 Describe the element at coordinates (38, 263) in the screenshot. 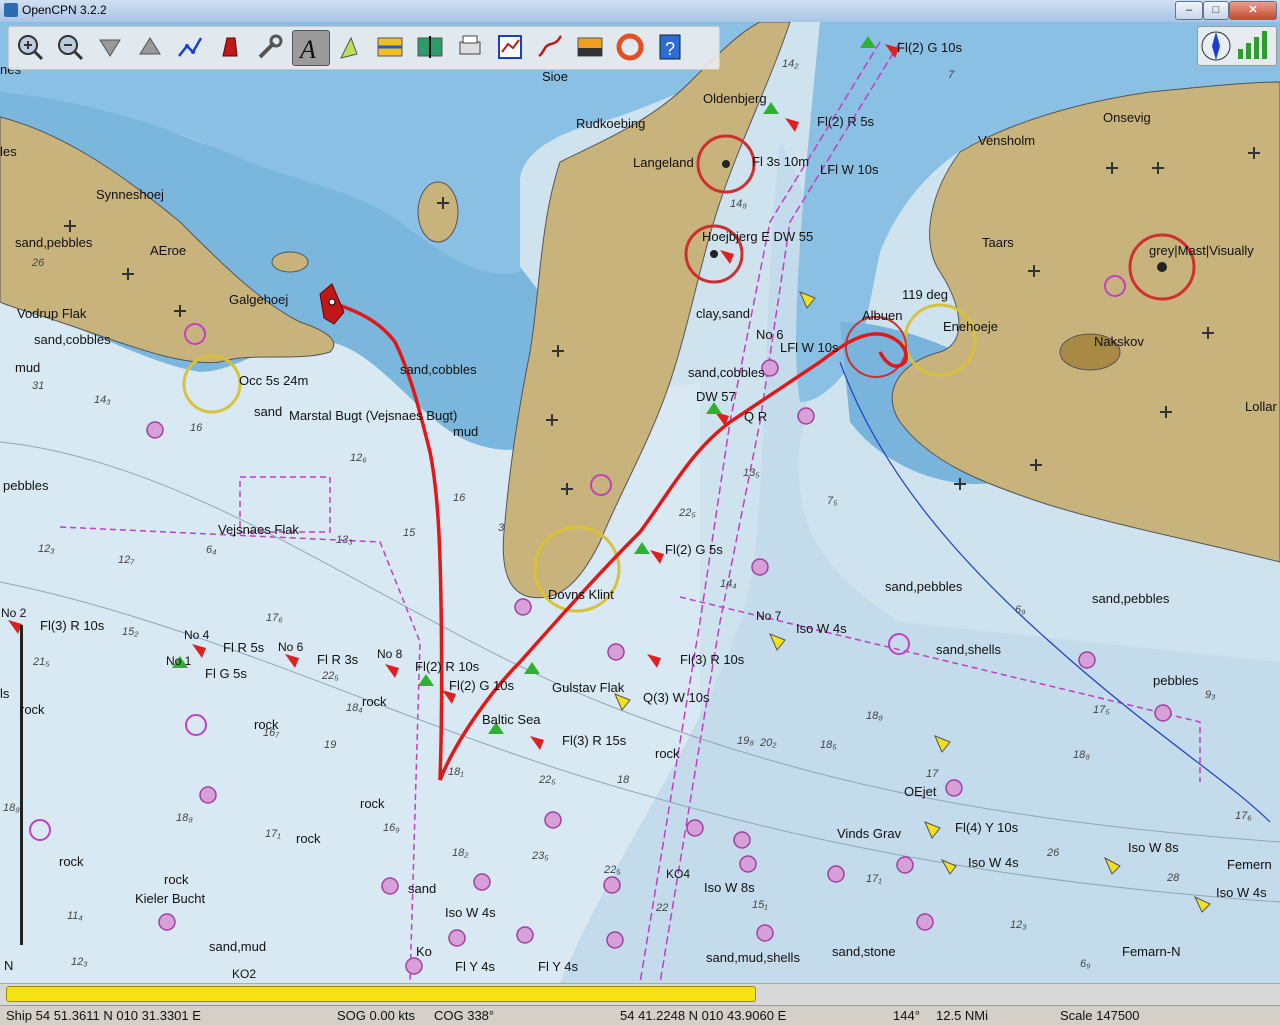

I see `depth-sounding: 26` at that location.